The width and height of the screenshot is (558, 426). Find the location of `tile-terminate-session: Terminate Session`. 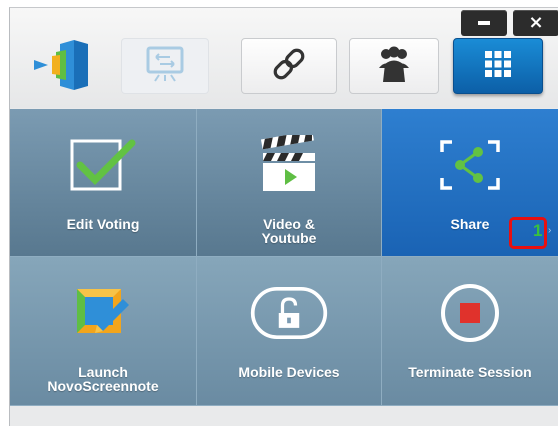

tile-terminate-session: Terminate Session is located at coordinates (470, 331).